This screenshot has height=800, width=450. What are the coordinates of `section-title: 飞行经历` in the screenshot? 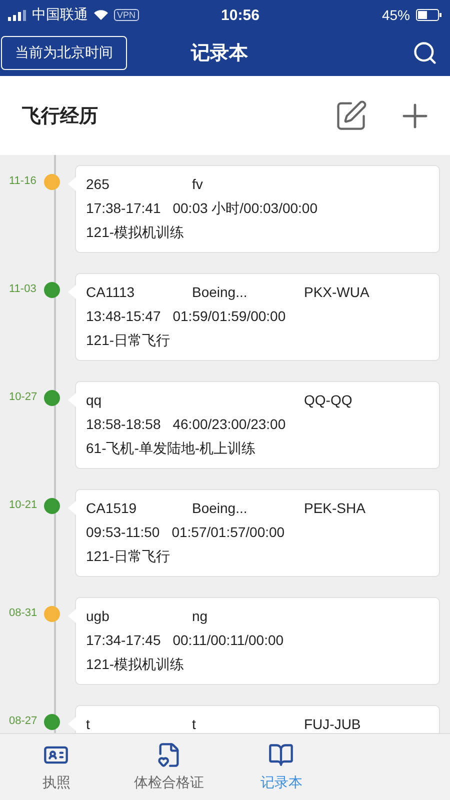 It's located at (60, 116).